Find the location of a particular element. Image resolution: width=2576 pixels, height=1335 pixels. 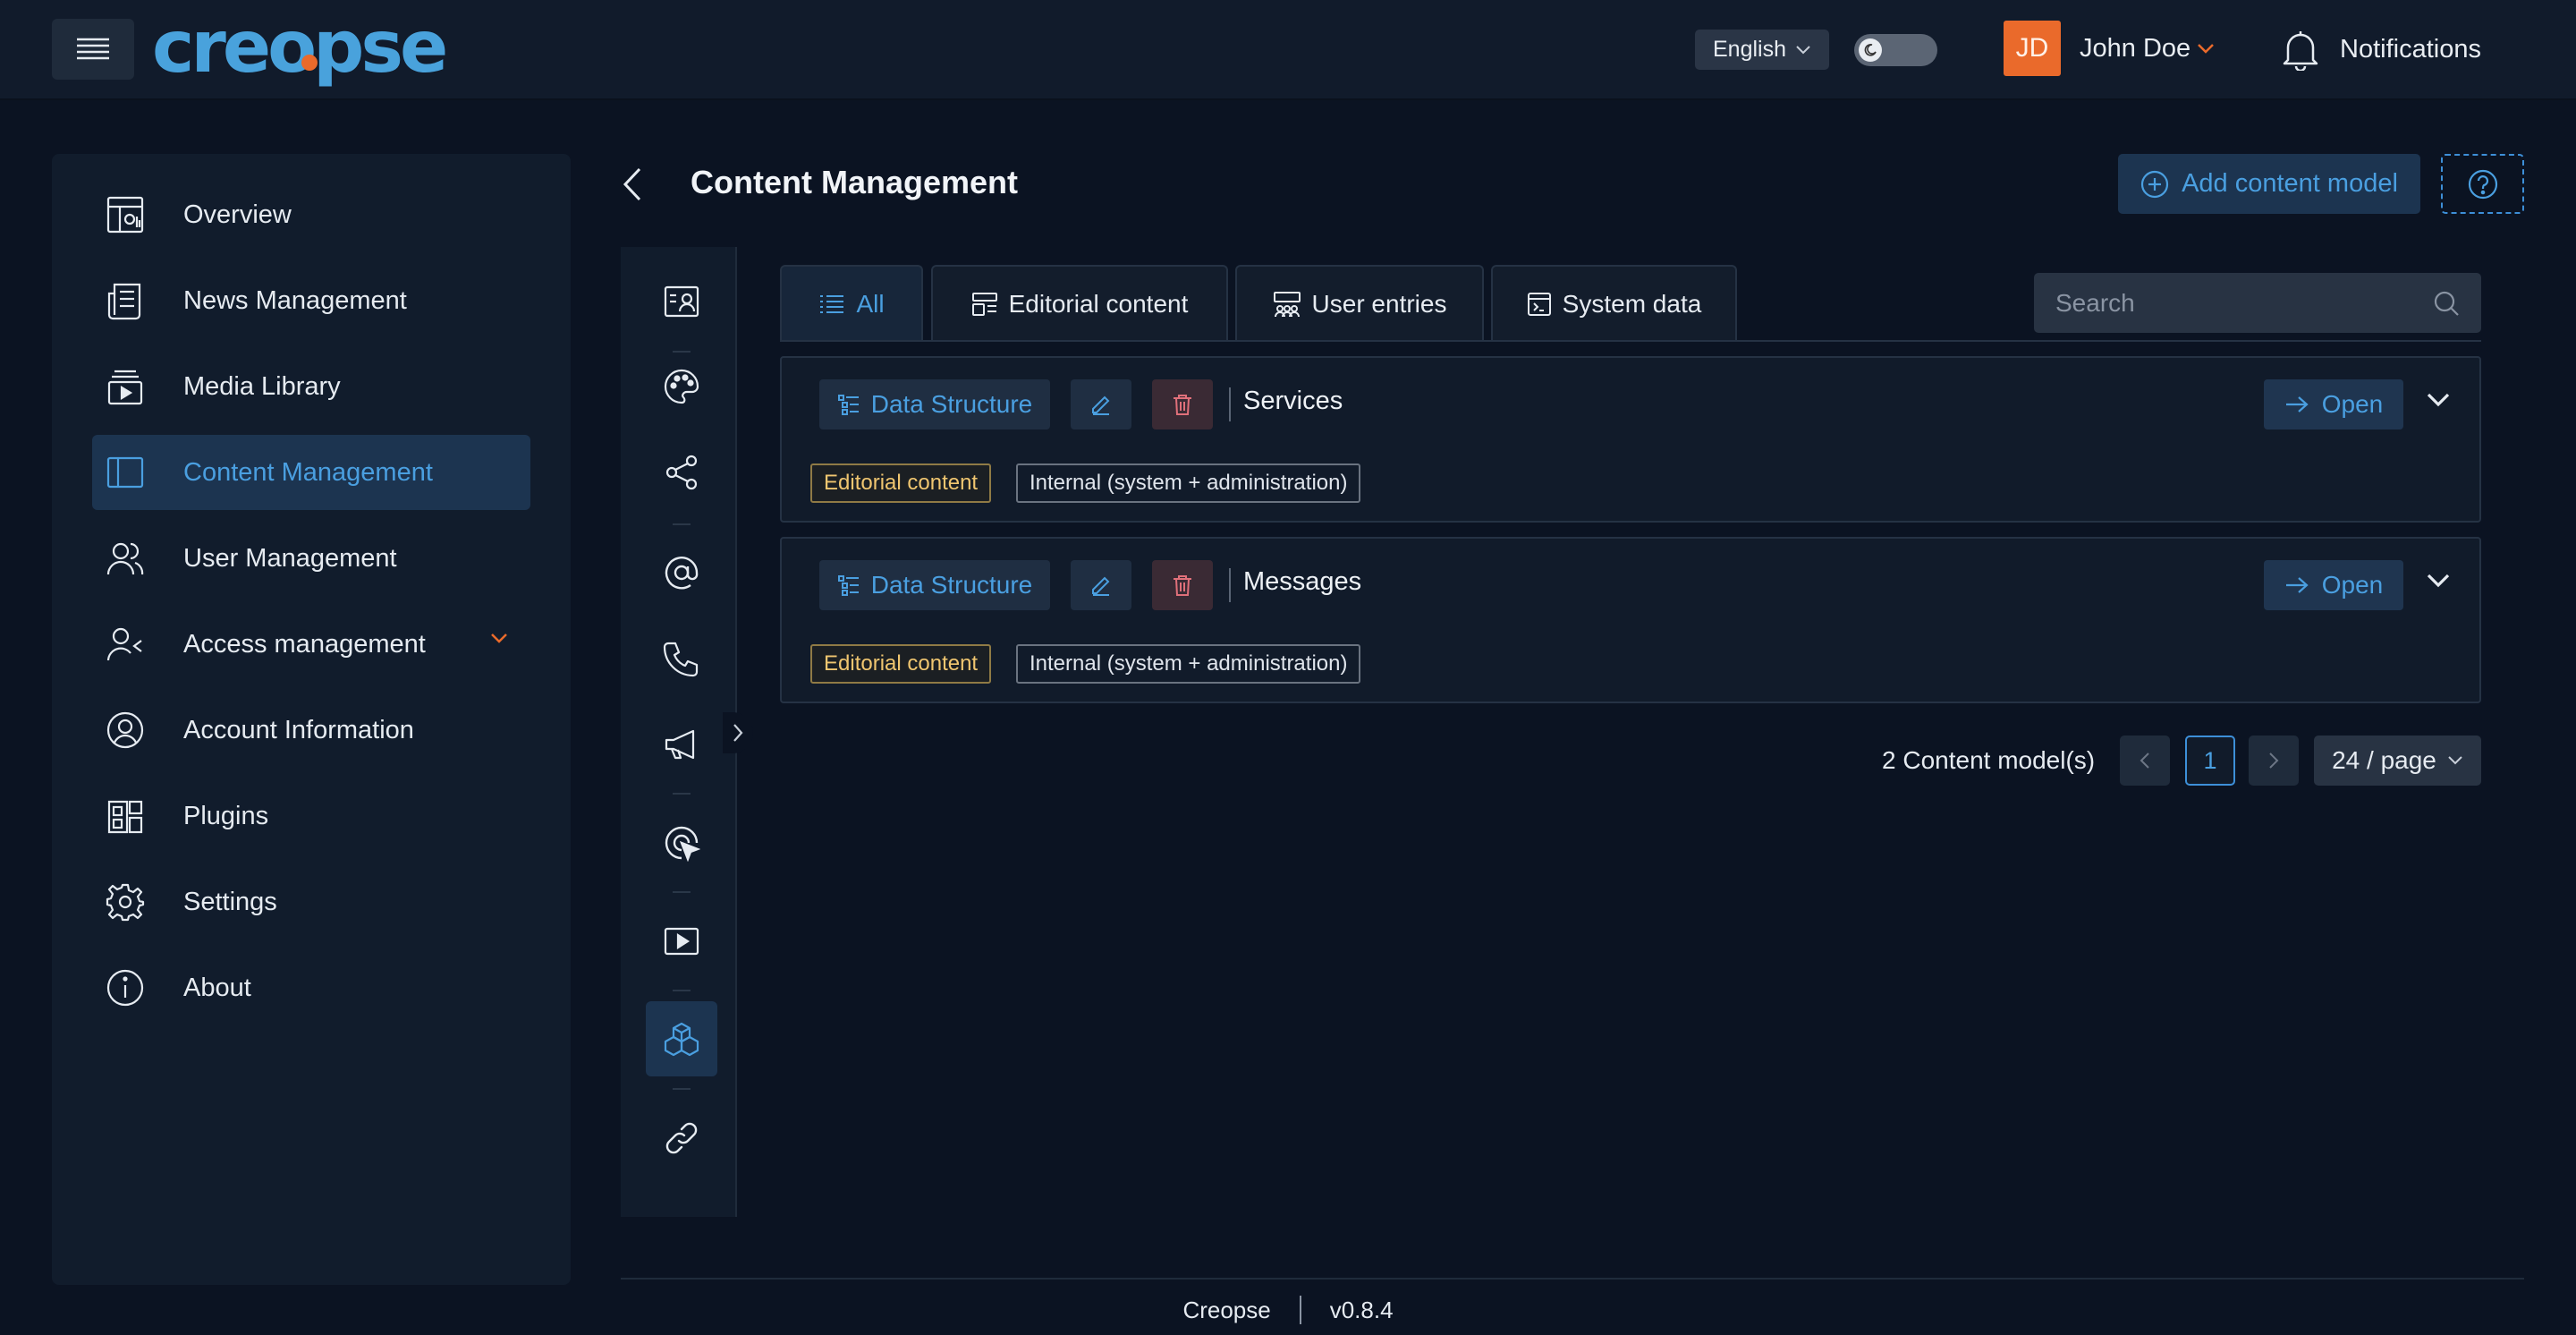

users-icon is located at coordinates (125, 558).